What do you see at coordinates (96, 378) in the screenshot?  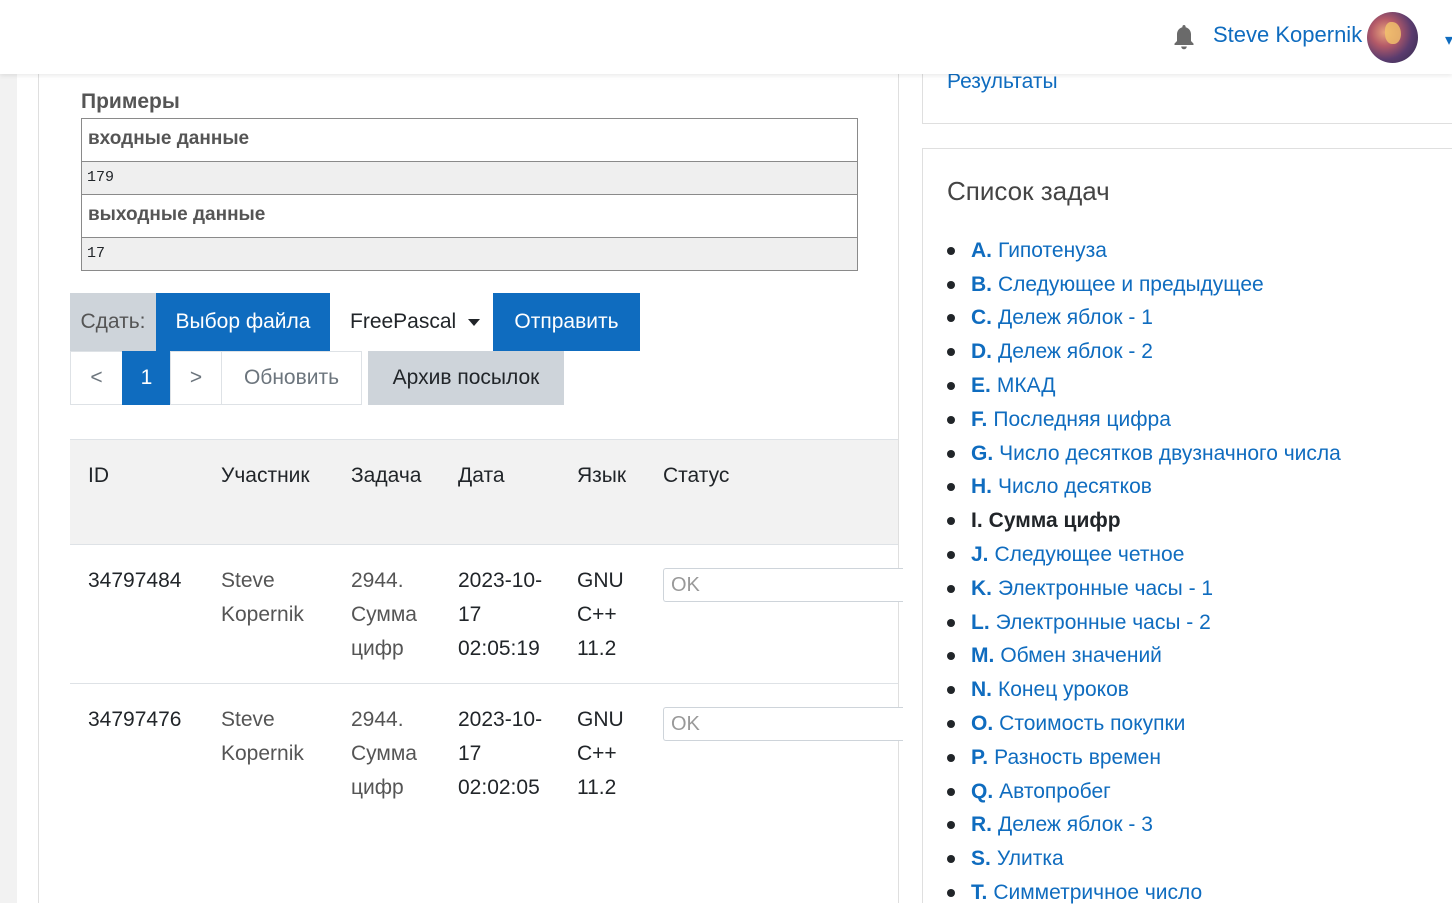 I see `pagination-prev: <` at bounding box center [96, 378].